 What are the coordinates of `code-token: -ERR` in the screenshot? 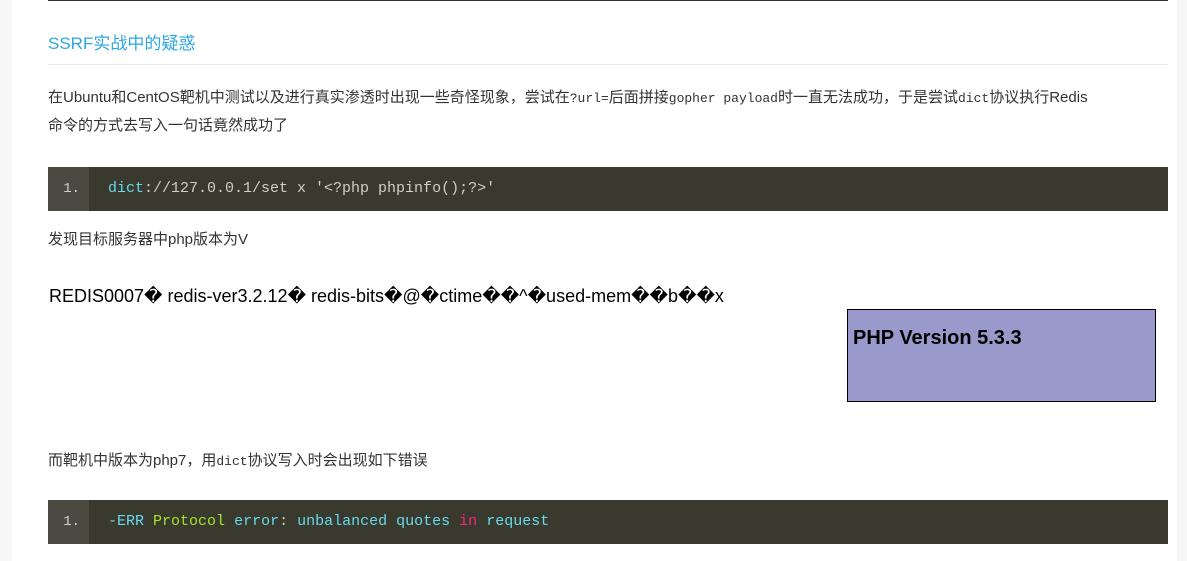 It's located at (126, 521).